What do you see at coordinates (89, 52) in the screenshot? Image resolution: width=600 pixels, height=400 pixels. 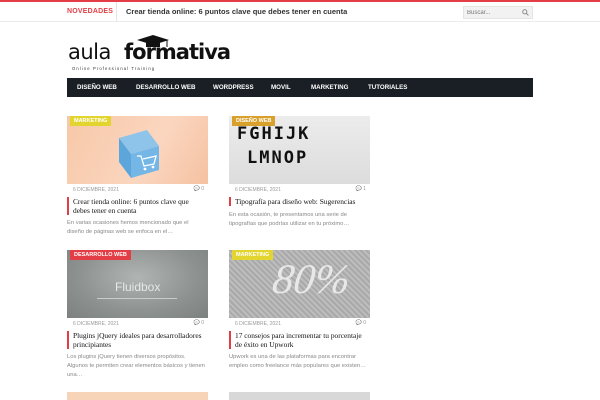 I see `logo-text-aula: aula` at bounding box center [89, 52].